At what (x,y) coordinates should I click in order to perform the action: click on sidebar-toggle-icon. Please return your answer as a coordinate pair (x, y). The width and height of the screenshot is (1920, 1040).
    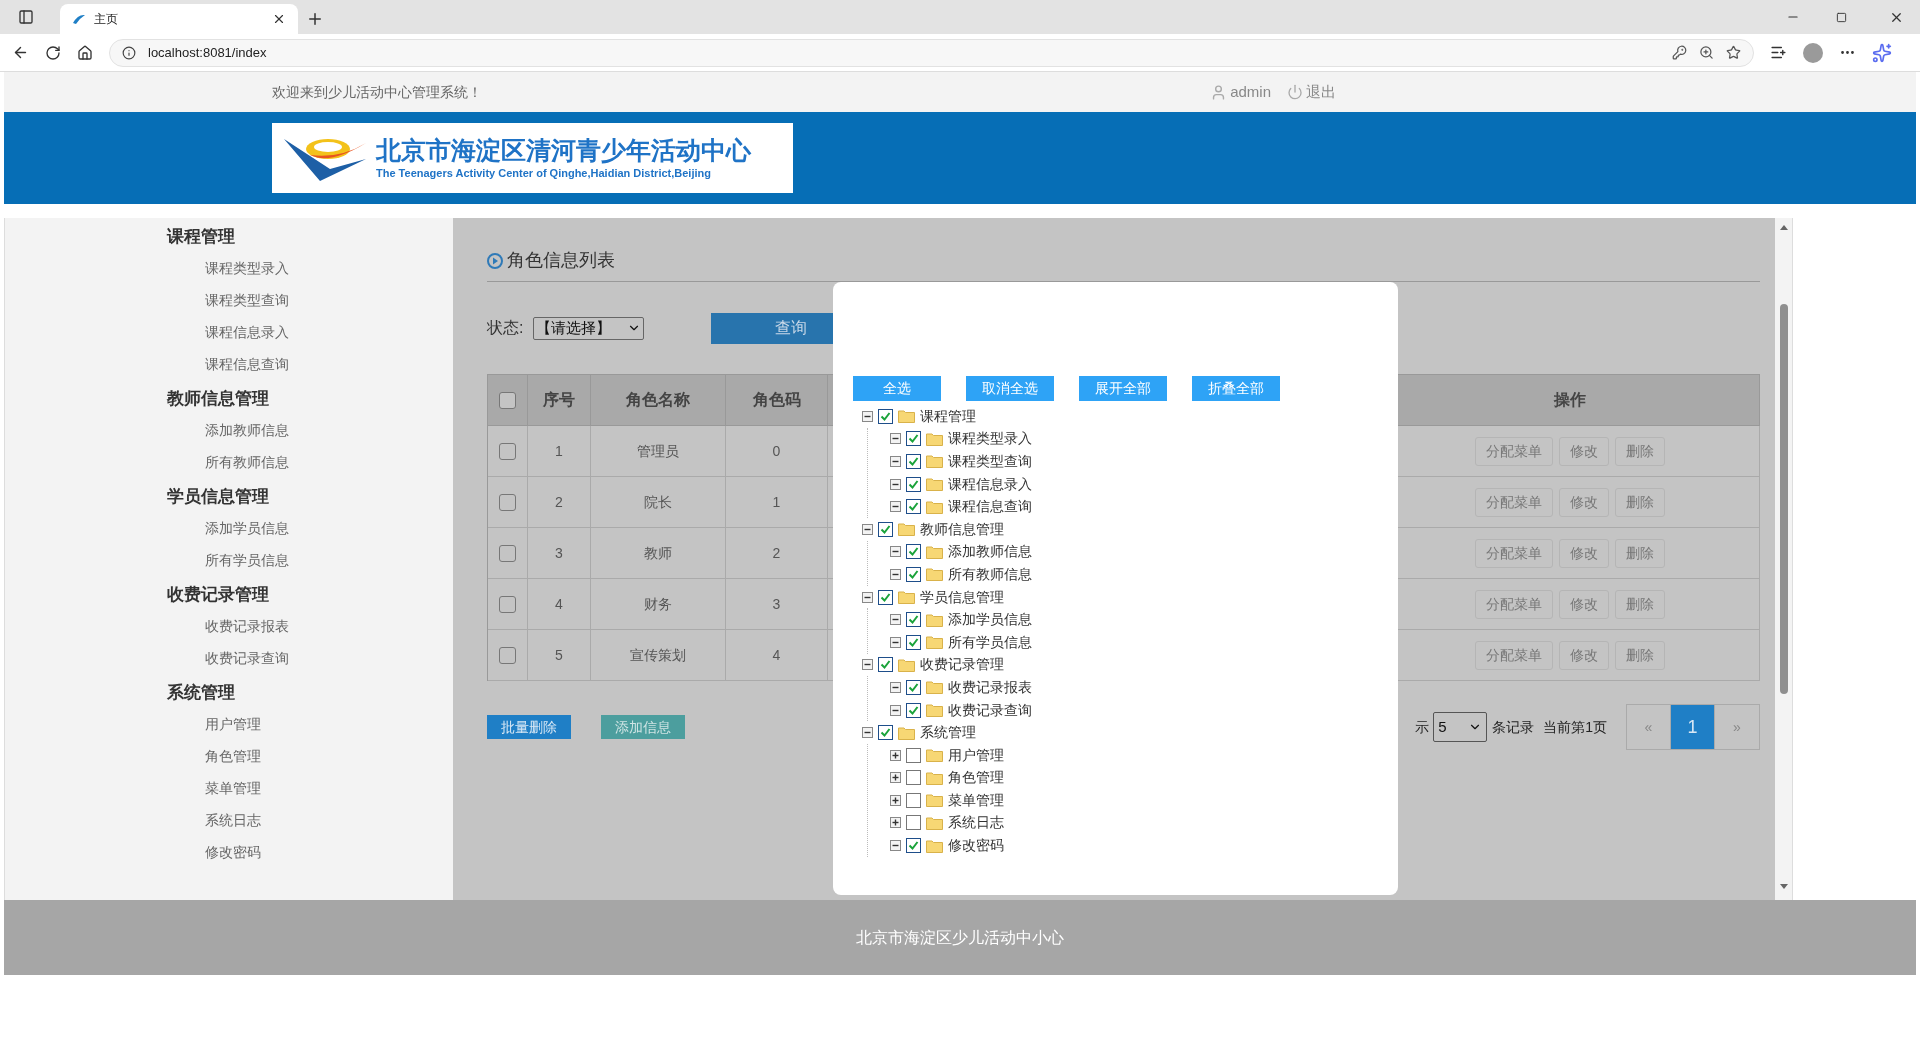
    Looking at the image, I should click on (26, 17).